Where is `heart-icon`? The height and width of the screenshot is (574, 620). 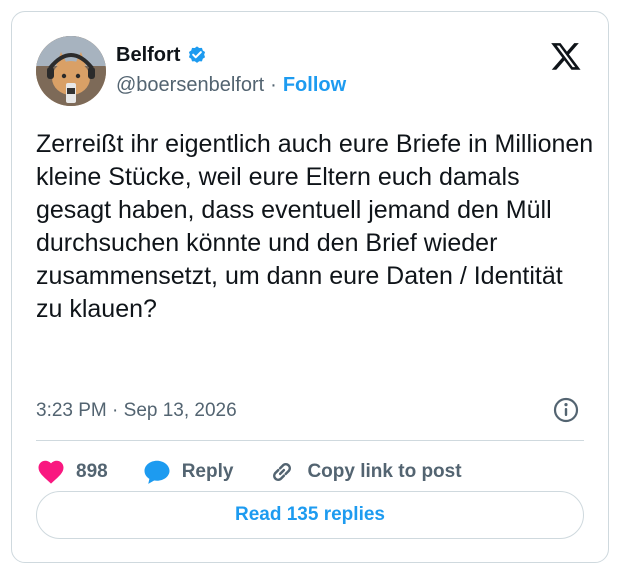 heart-icon is located at coordinates (51, 472).